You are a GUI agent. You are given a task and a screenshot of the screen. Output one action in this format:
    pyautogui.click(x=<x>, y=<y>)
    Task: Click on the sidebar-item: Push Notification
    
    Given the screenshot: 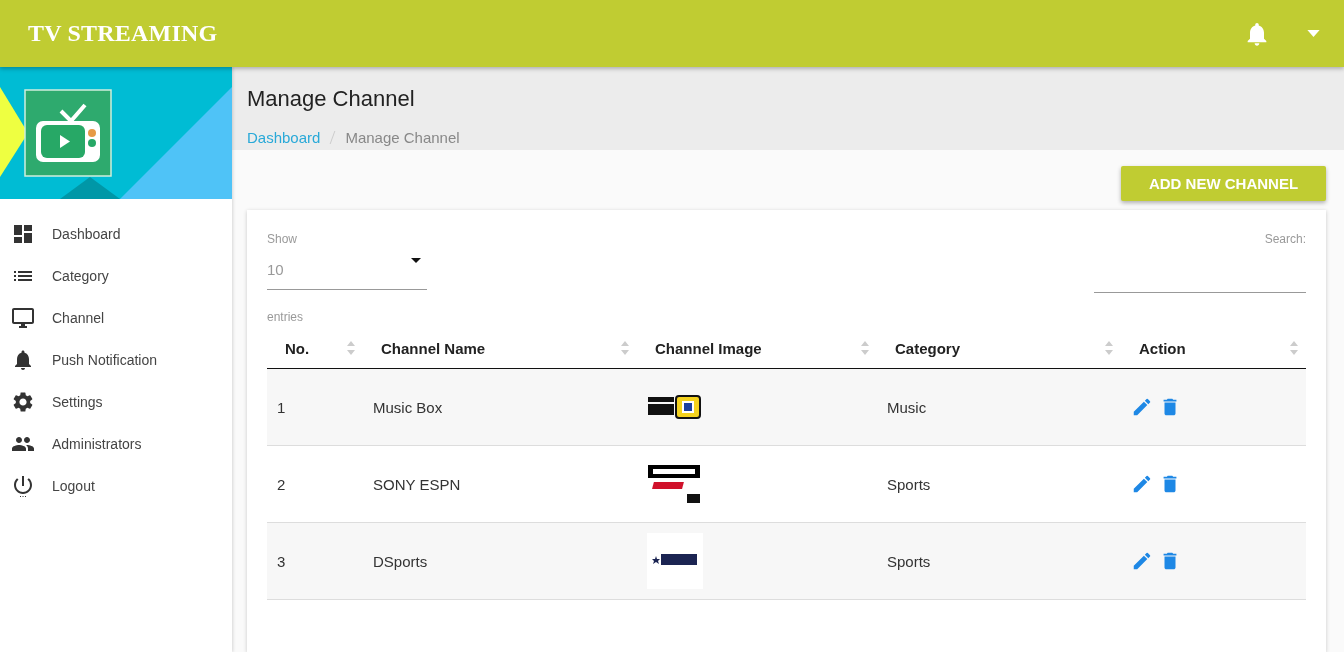 What is the action you would take?
    pyautogui.click(x=116, y=360)
    